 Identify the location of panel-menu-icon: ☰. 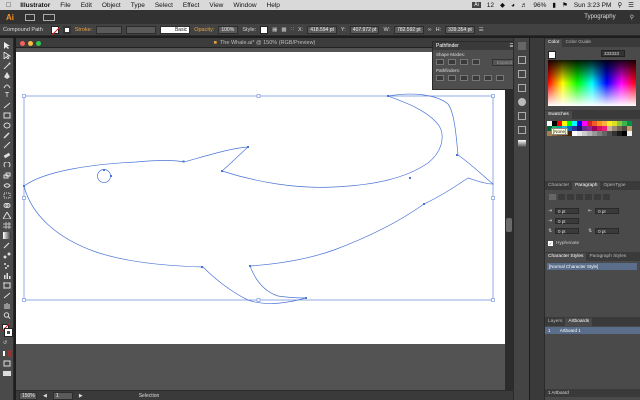
(481, 30).